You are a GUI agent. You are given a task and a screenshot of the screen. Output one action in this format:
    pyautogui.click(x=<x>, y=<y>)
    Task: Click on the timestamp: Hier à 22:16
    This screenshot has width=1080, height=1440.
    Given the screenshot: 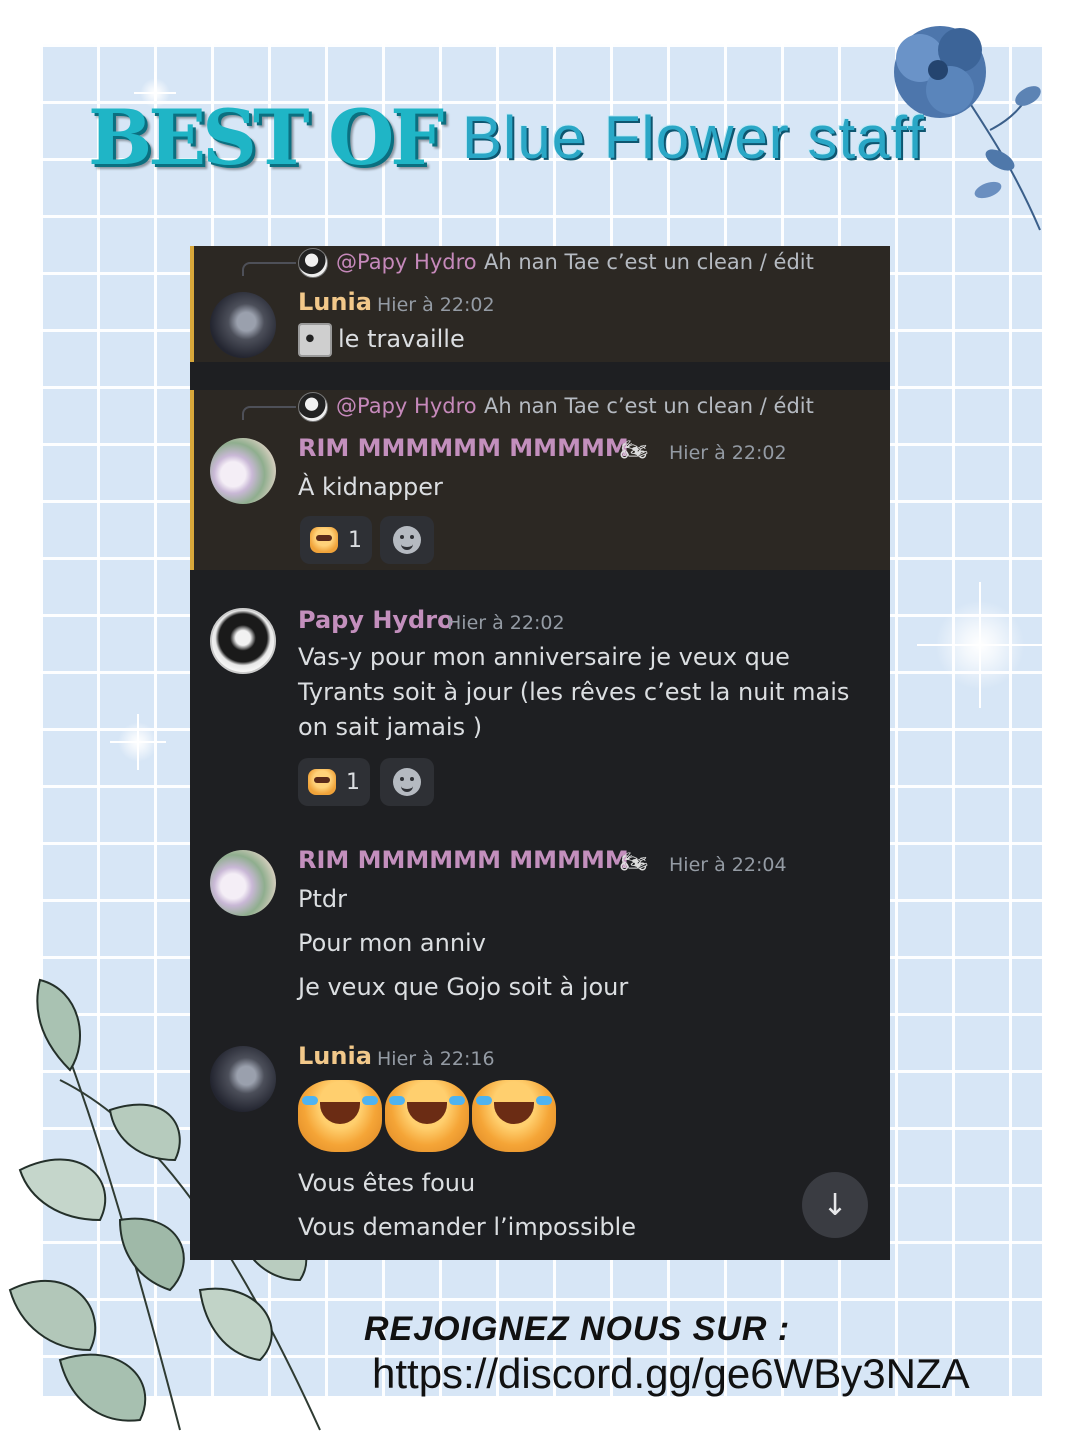 What is the action you would take?
    pyautogui.click(x=436, y=1059)
    